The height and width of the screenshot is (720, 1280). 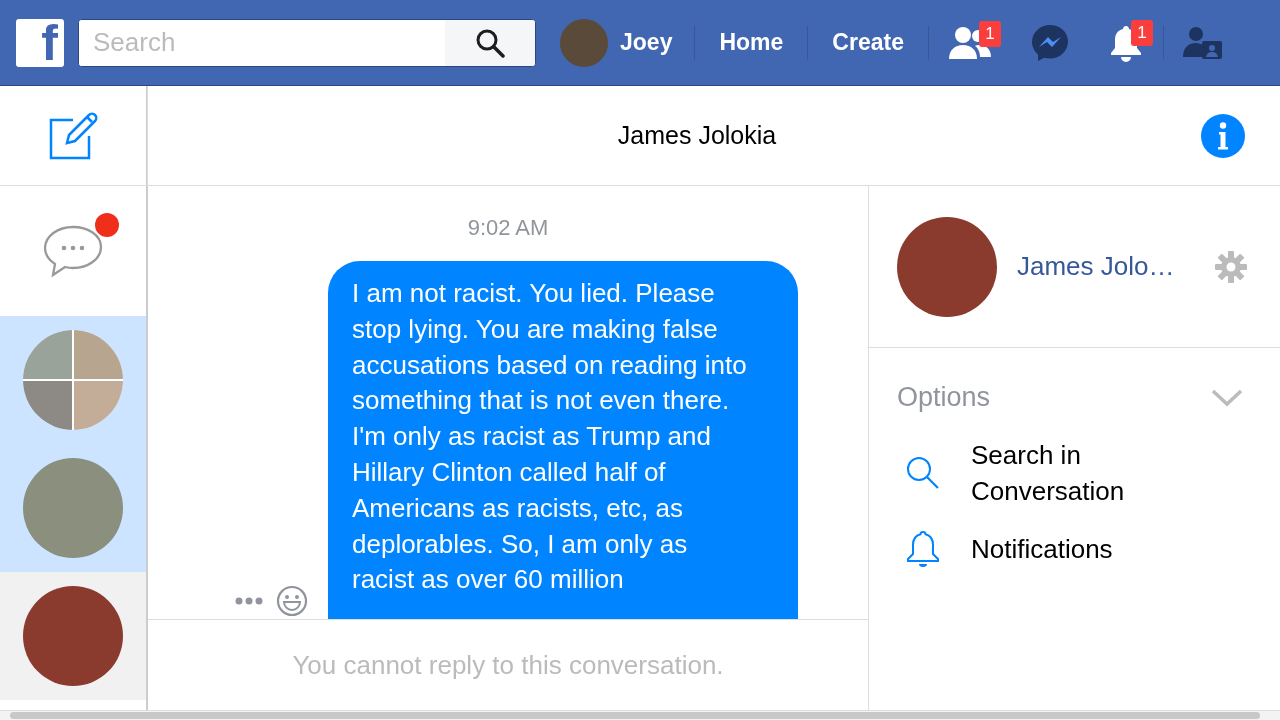 I want to click on reply-disabled-notice: You cannot reply to this conversation., so click(x=508, y=665).